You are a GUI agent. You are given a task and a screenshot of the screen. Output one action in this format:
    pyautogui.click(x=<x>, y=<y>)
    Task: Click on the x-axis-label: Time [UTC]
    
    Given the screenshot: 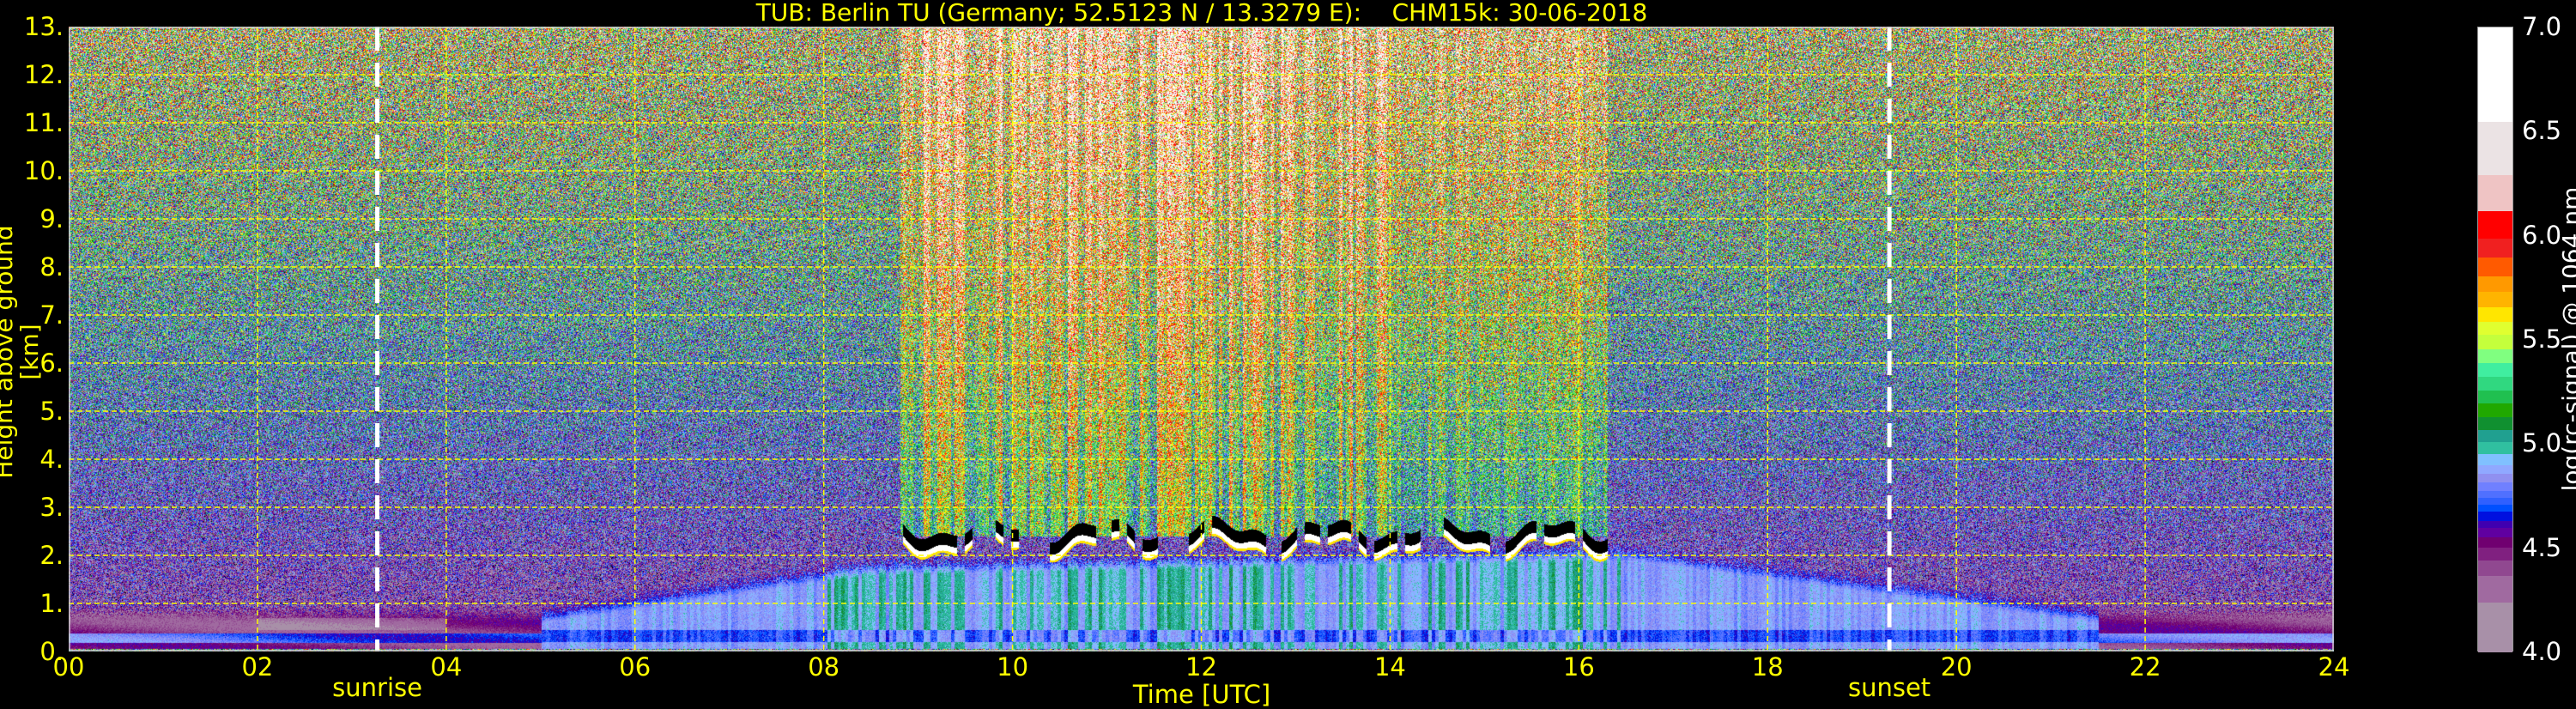 What is the action you would take?
    pyautogui.click(x=1201, y=694)
    